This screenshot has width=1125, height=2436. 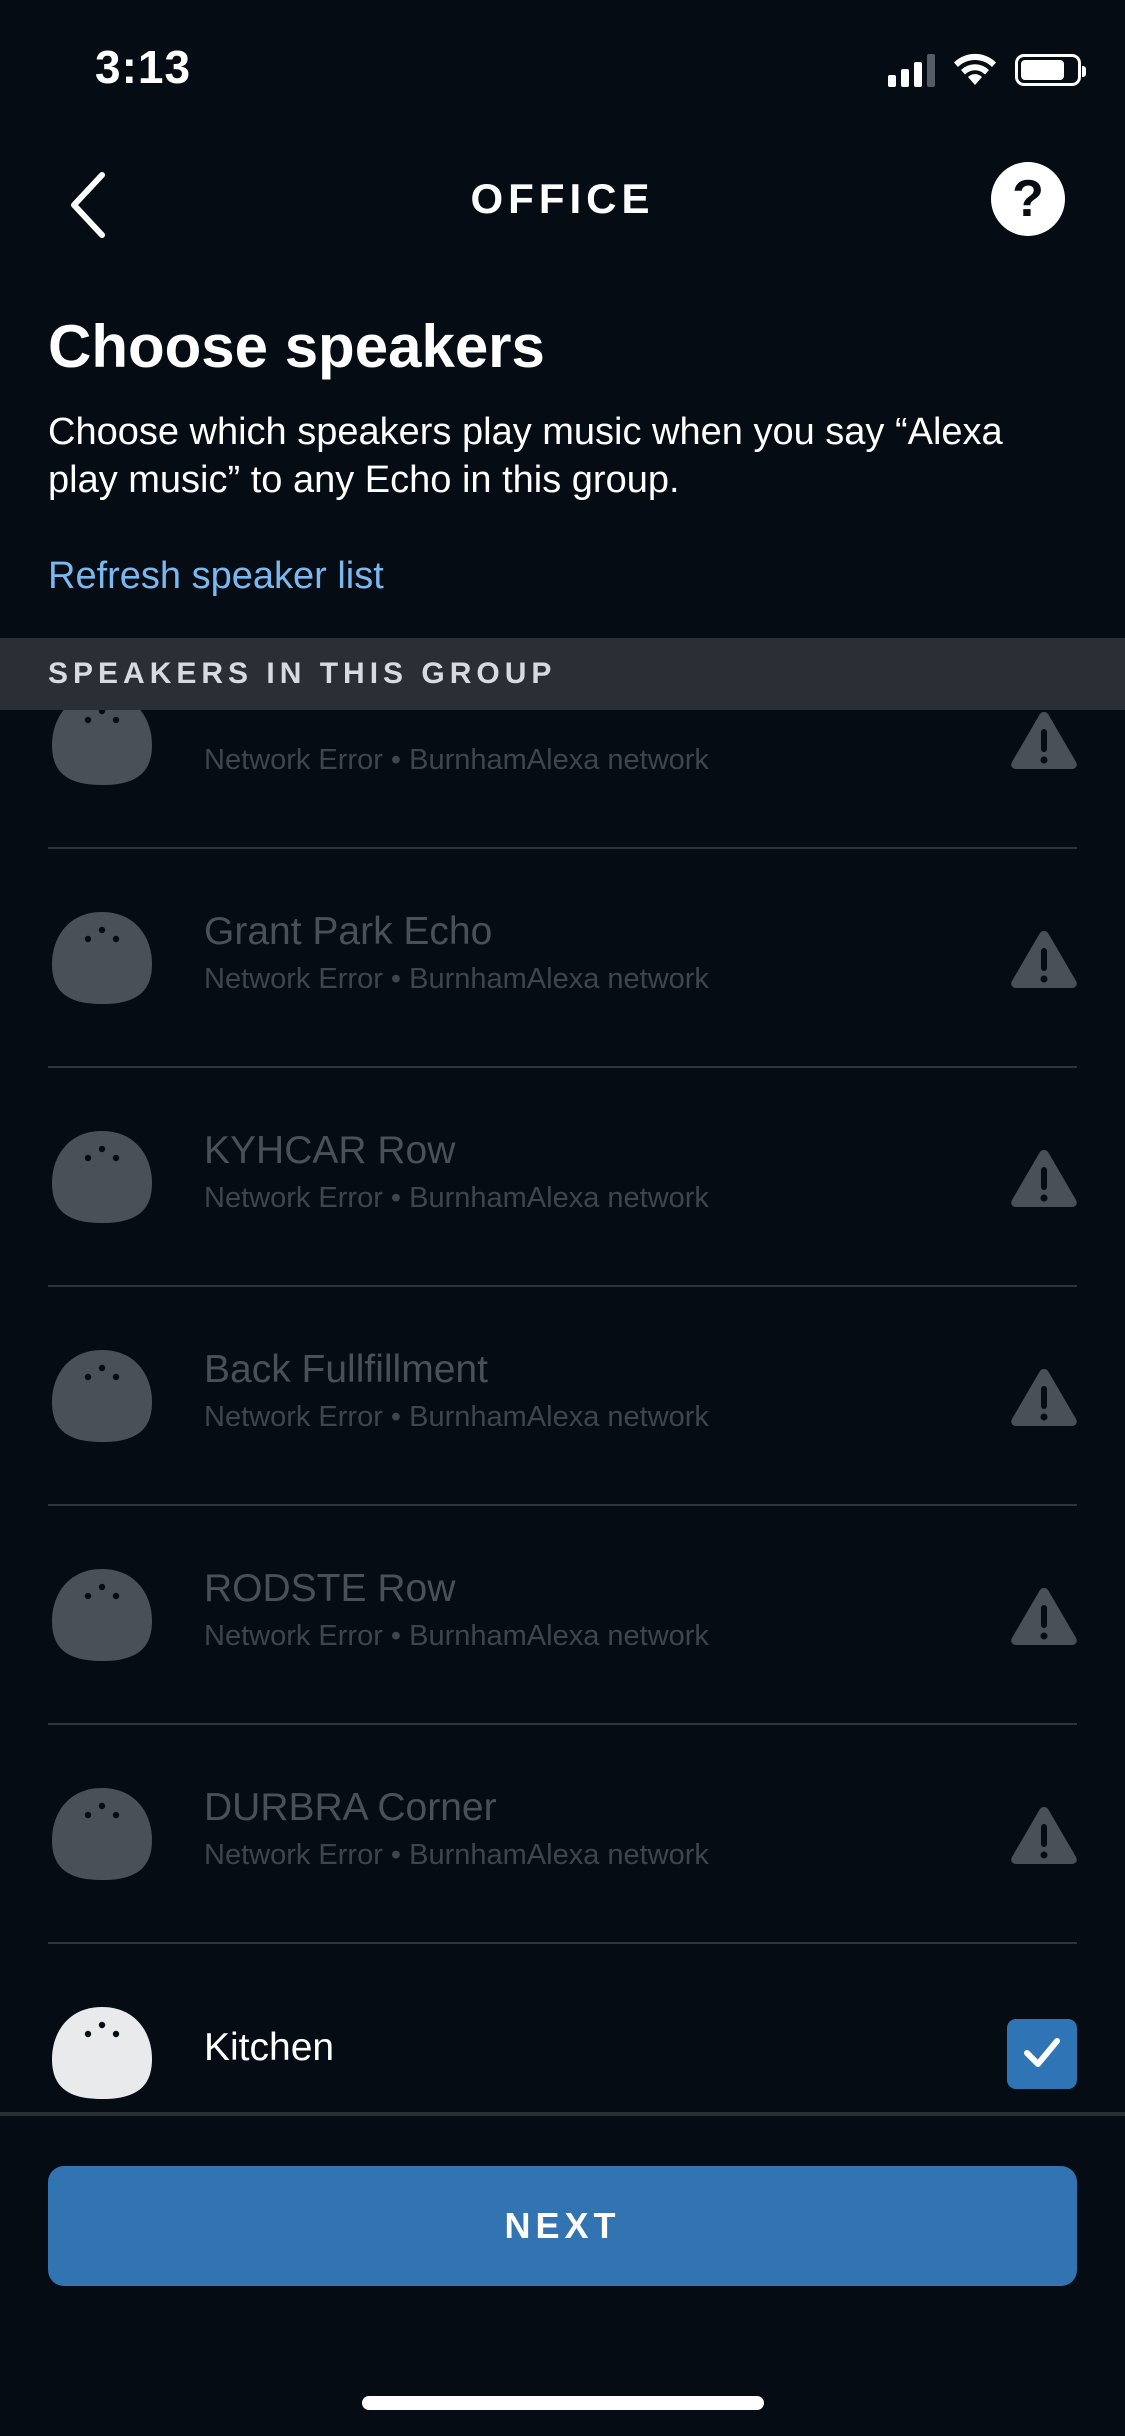 I want to click on speaker-name: KYHCAR Row, so click(x=330, y=1150).